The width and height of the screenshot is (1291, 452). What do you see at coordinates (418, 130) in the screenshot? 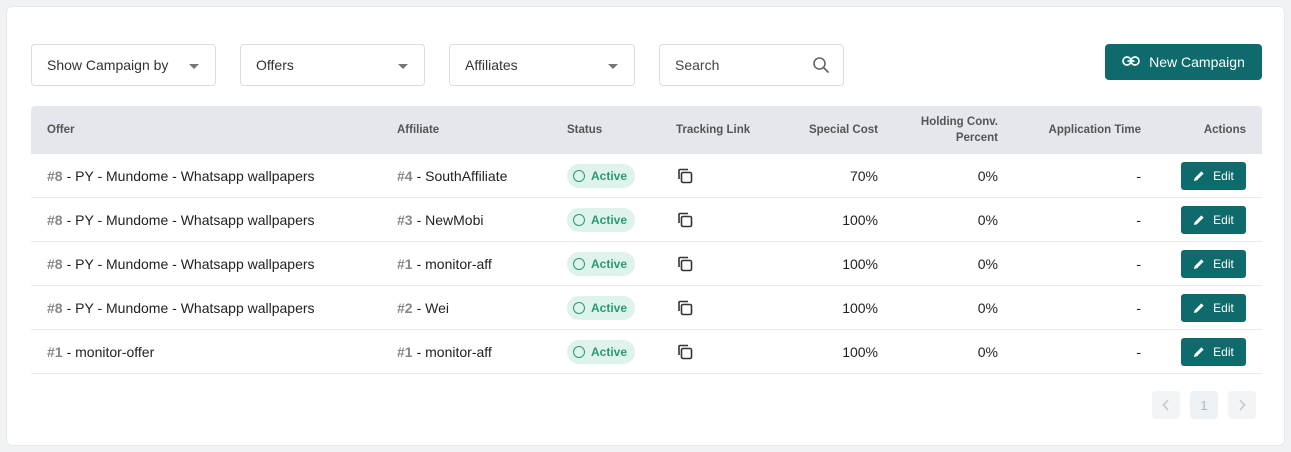
I see `col-affiliate: Affiliate` at bounding box center [418, 130].